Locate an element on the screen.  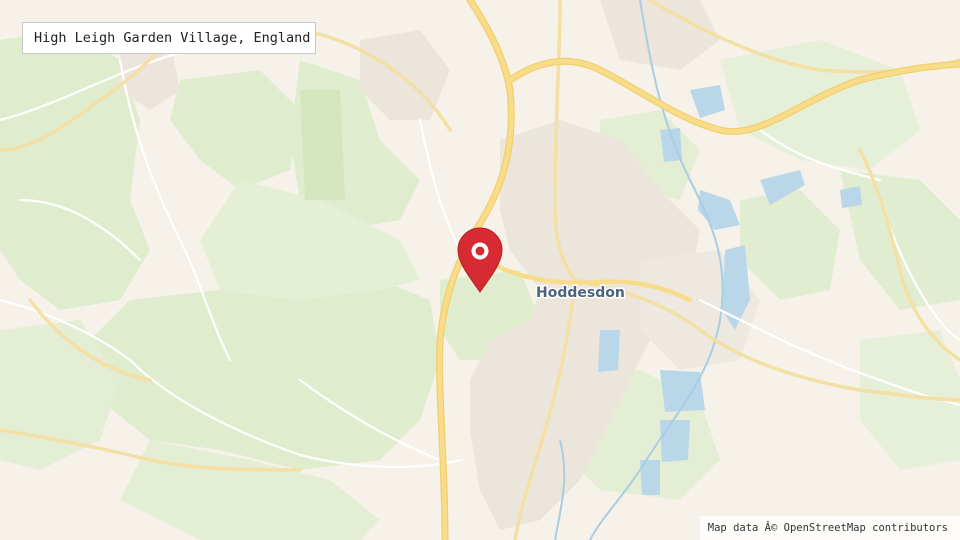
location-title: High Leigh Garden Village, England is located at coordinates (169, 38).